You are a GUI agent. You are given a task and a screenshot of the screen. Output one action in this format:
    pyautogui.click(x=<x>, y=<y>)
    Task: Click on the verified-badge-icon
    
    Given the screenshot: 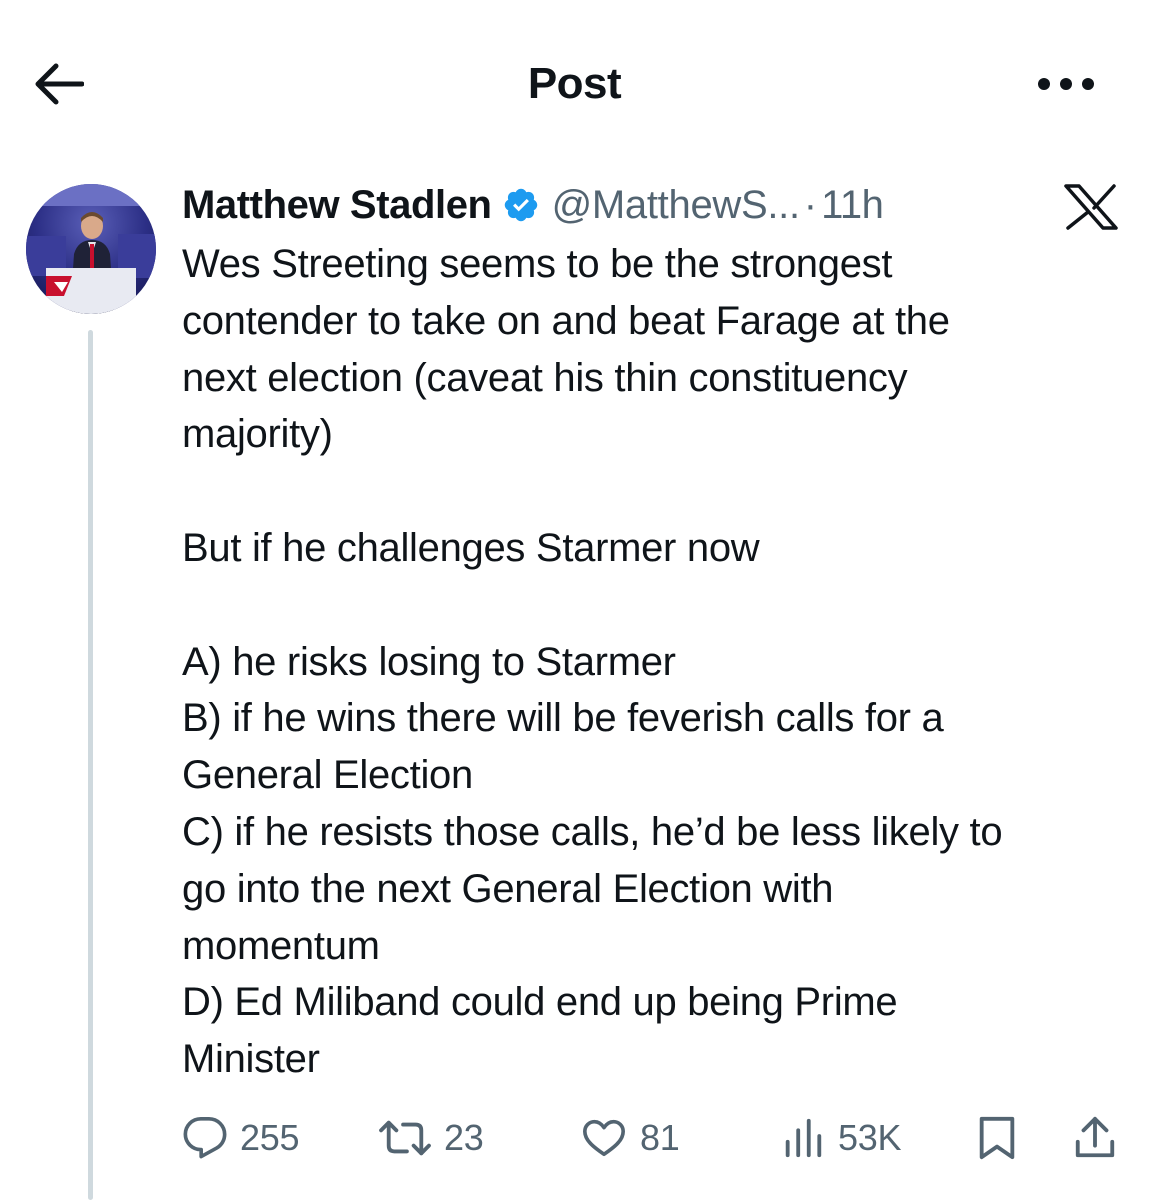 What is the action you would take?
    pyautogui.click(x=520, y=205)
    